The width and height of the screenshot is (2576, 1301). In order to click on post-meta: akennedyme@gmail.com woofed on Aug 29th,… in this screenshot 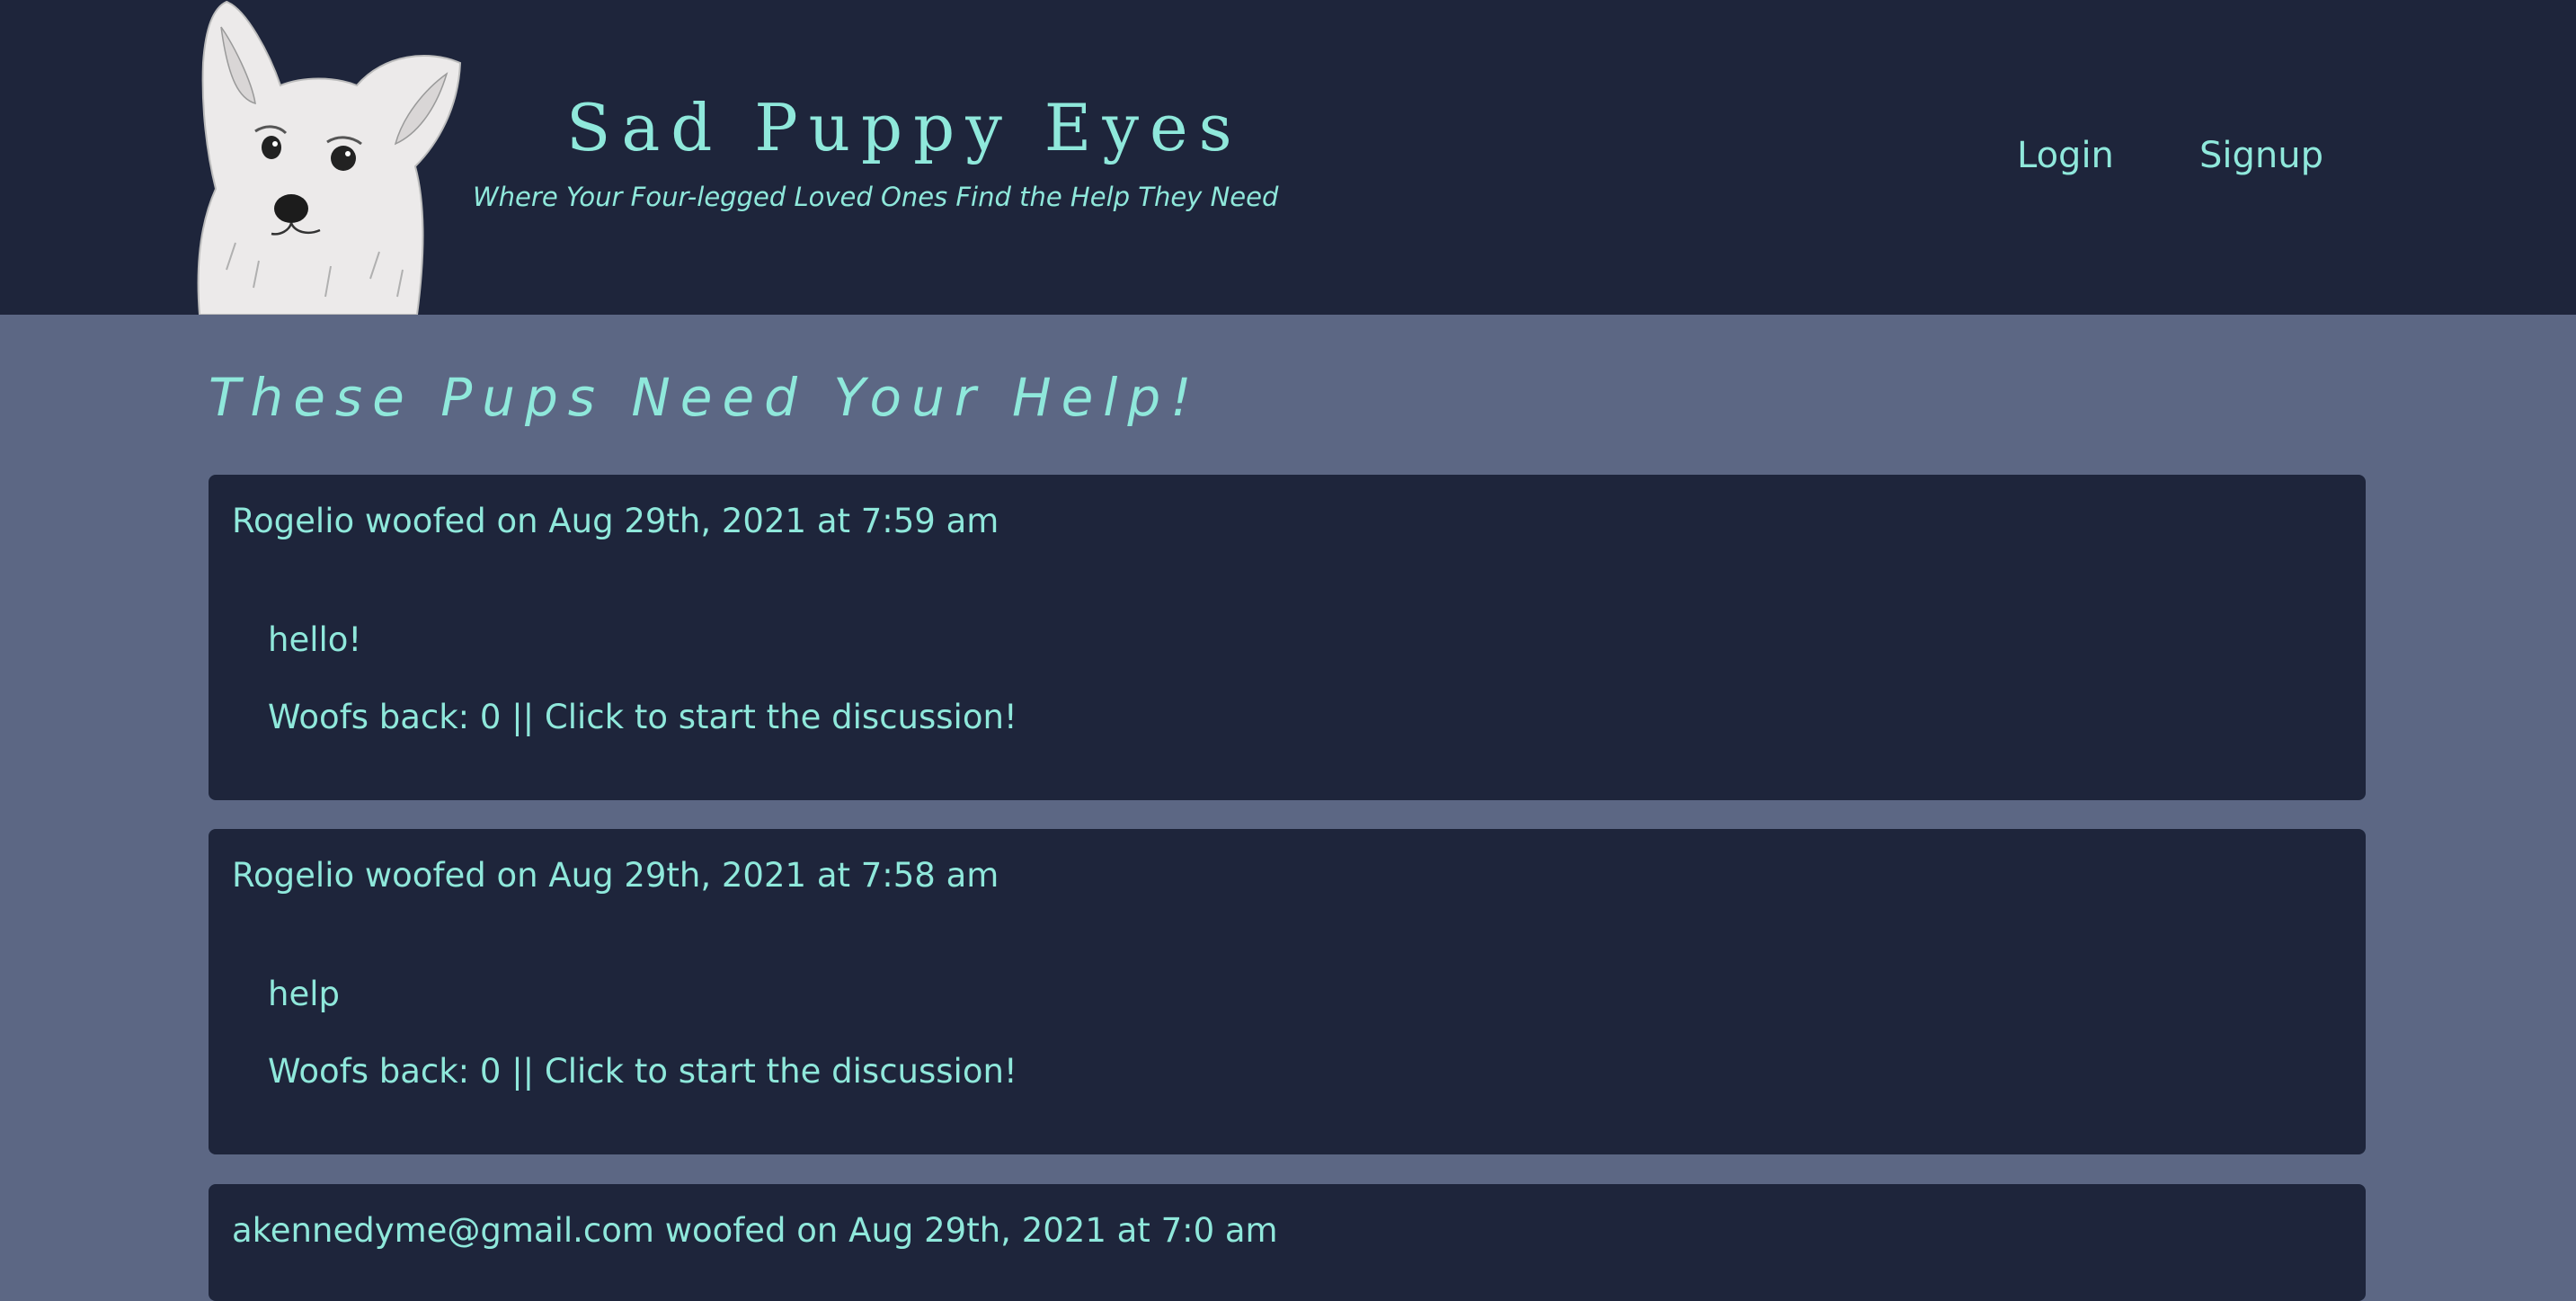, I will do `click(755, 1230)`.